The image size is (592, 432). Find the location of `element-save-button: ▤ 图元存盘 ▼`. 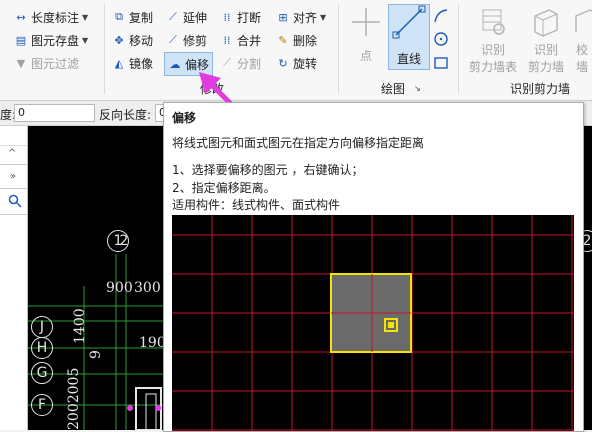

element-save-button: ▤ 图元存盘 ▼ is located at coordinates (51, 40).